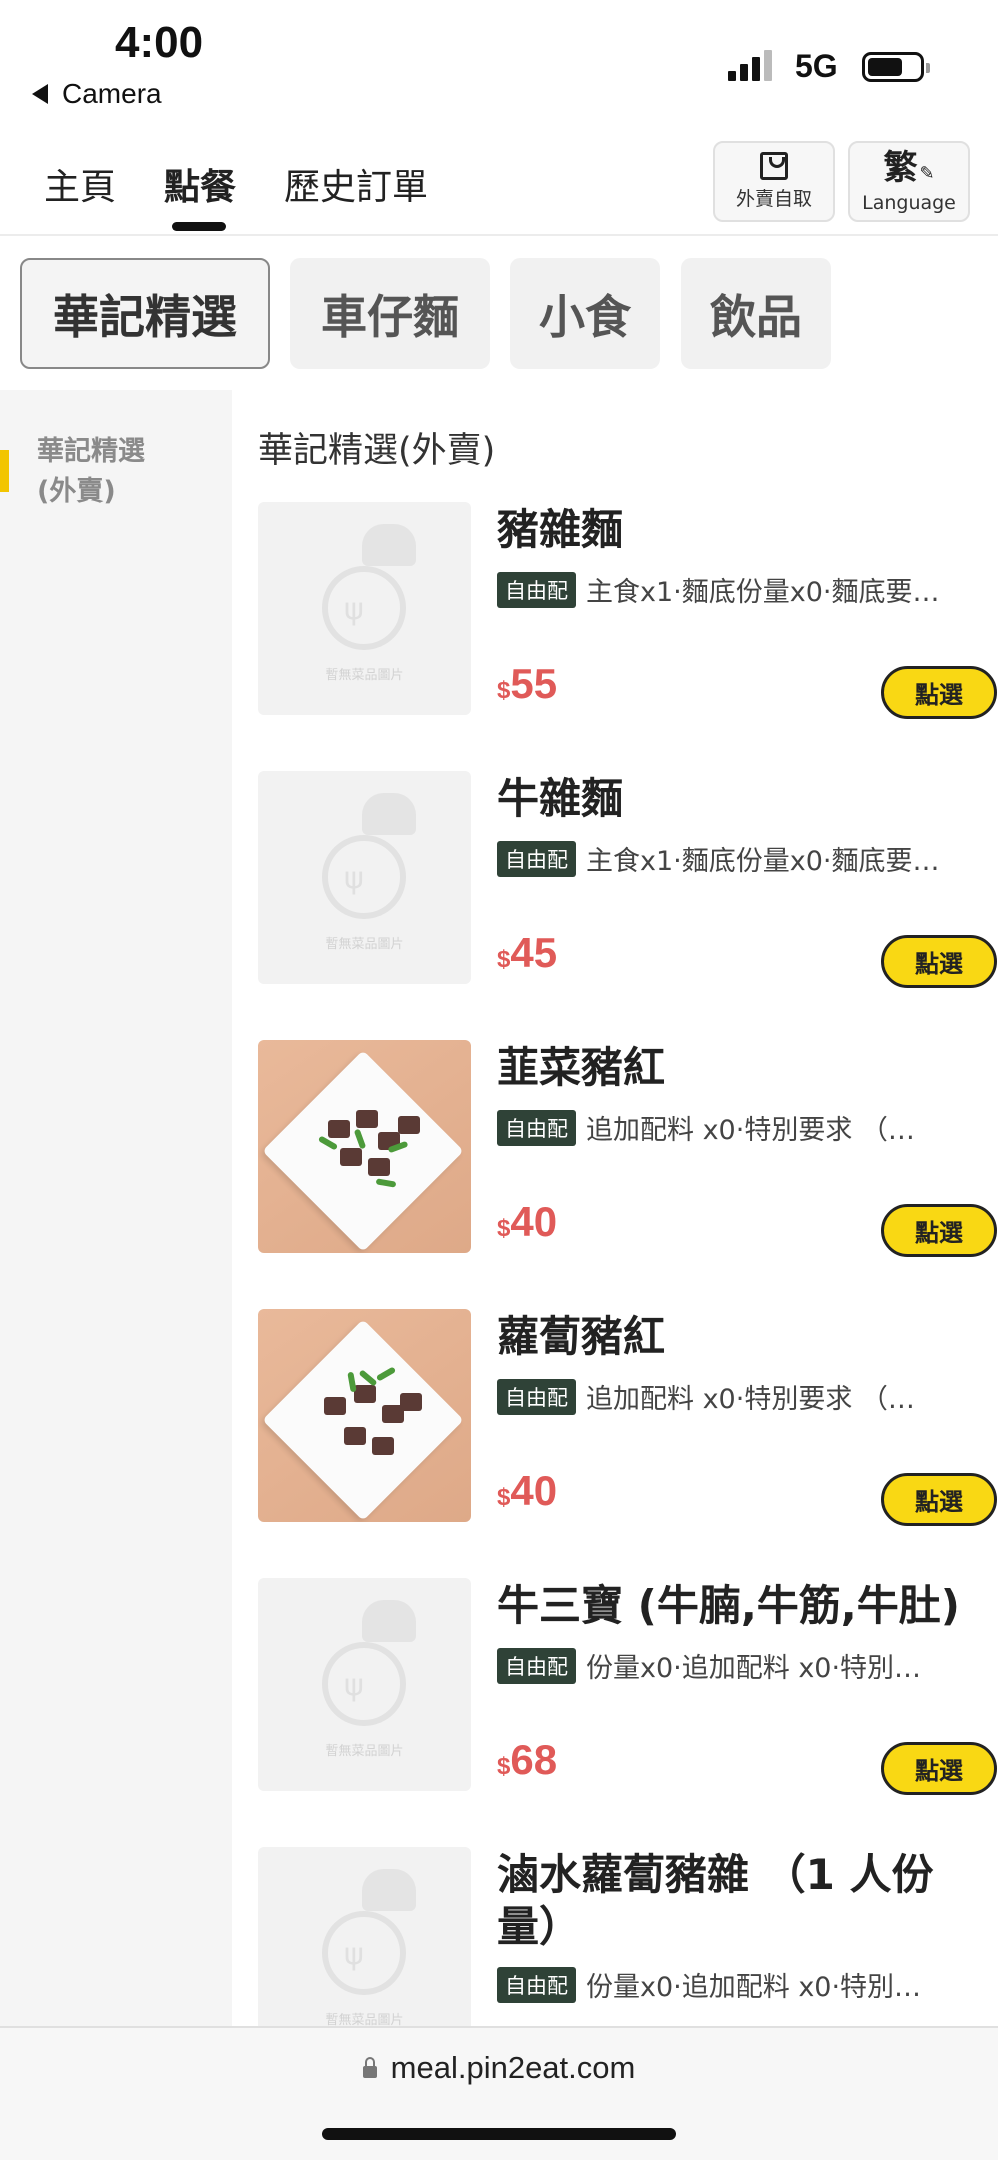 Image resolution: width=998 pixels, height=2160 pixels. Describe the element at coordinates (728, 1605) in the screenshot. I see `item-name: 牛三寶 (牛腩,牛筋,牛肚)` at that location.